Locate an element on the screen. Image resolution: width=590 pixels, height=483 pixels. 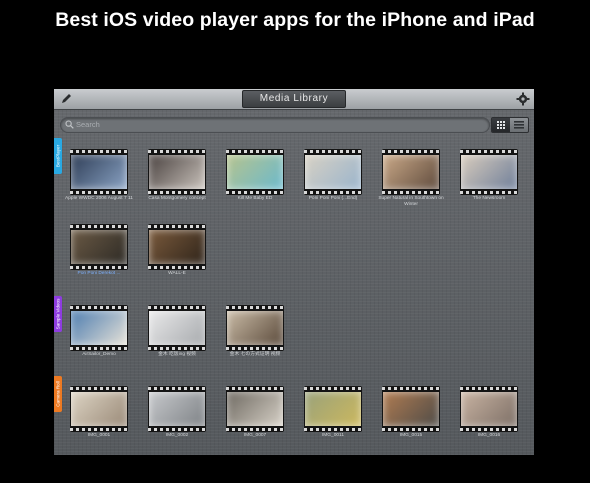
video-thumbnail: IMG_0001 is located at coordinates (99, 415).